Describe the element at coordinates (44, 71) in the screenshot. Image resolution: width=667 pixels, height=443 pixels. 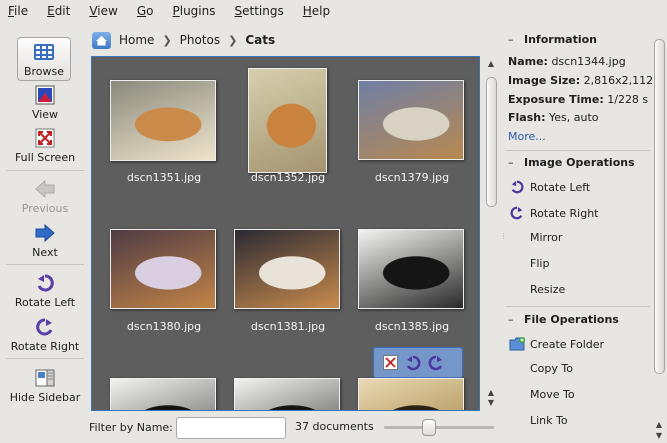
I see `browse-label: Browse` at that location.